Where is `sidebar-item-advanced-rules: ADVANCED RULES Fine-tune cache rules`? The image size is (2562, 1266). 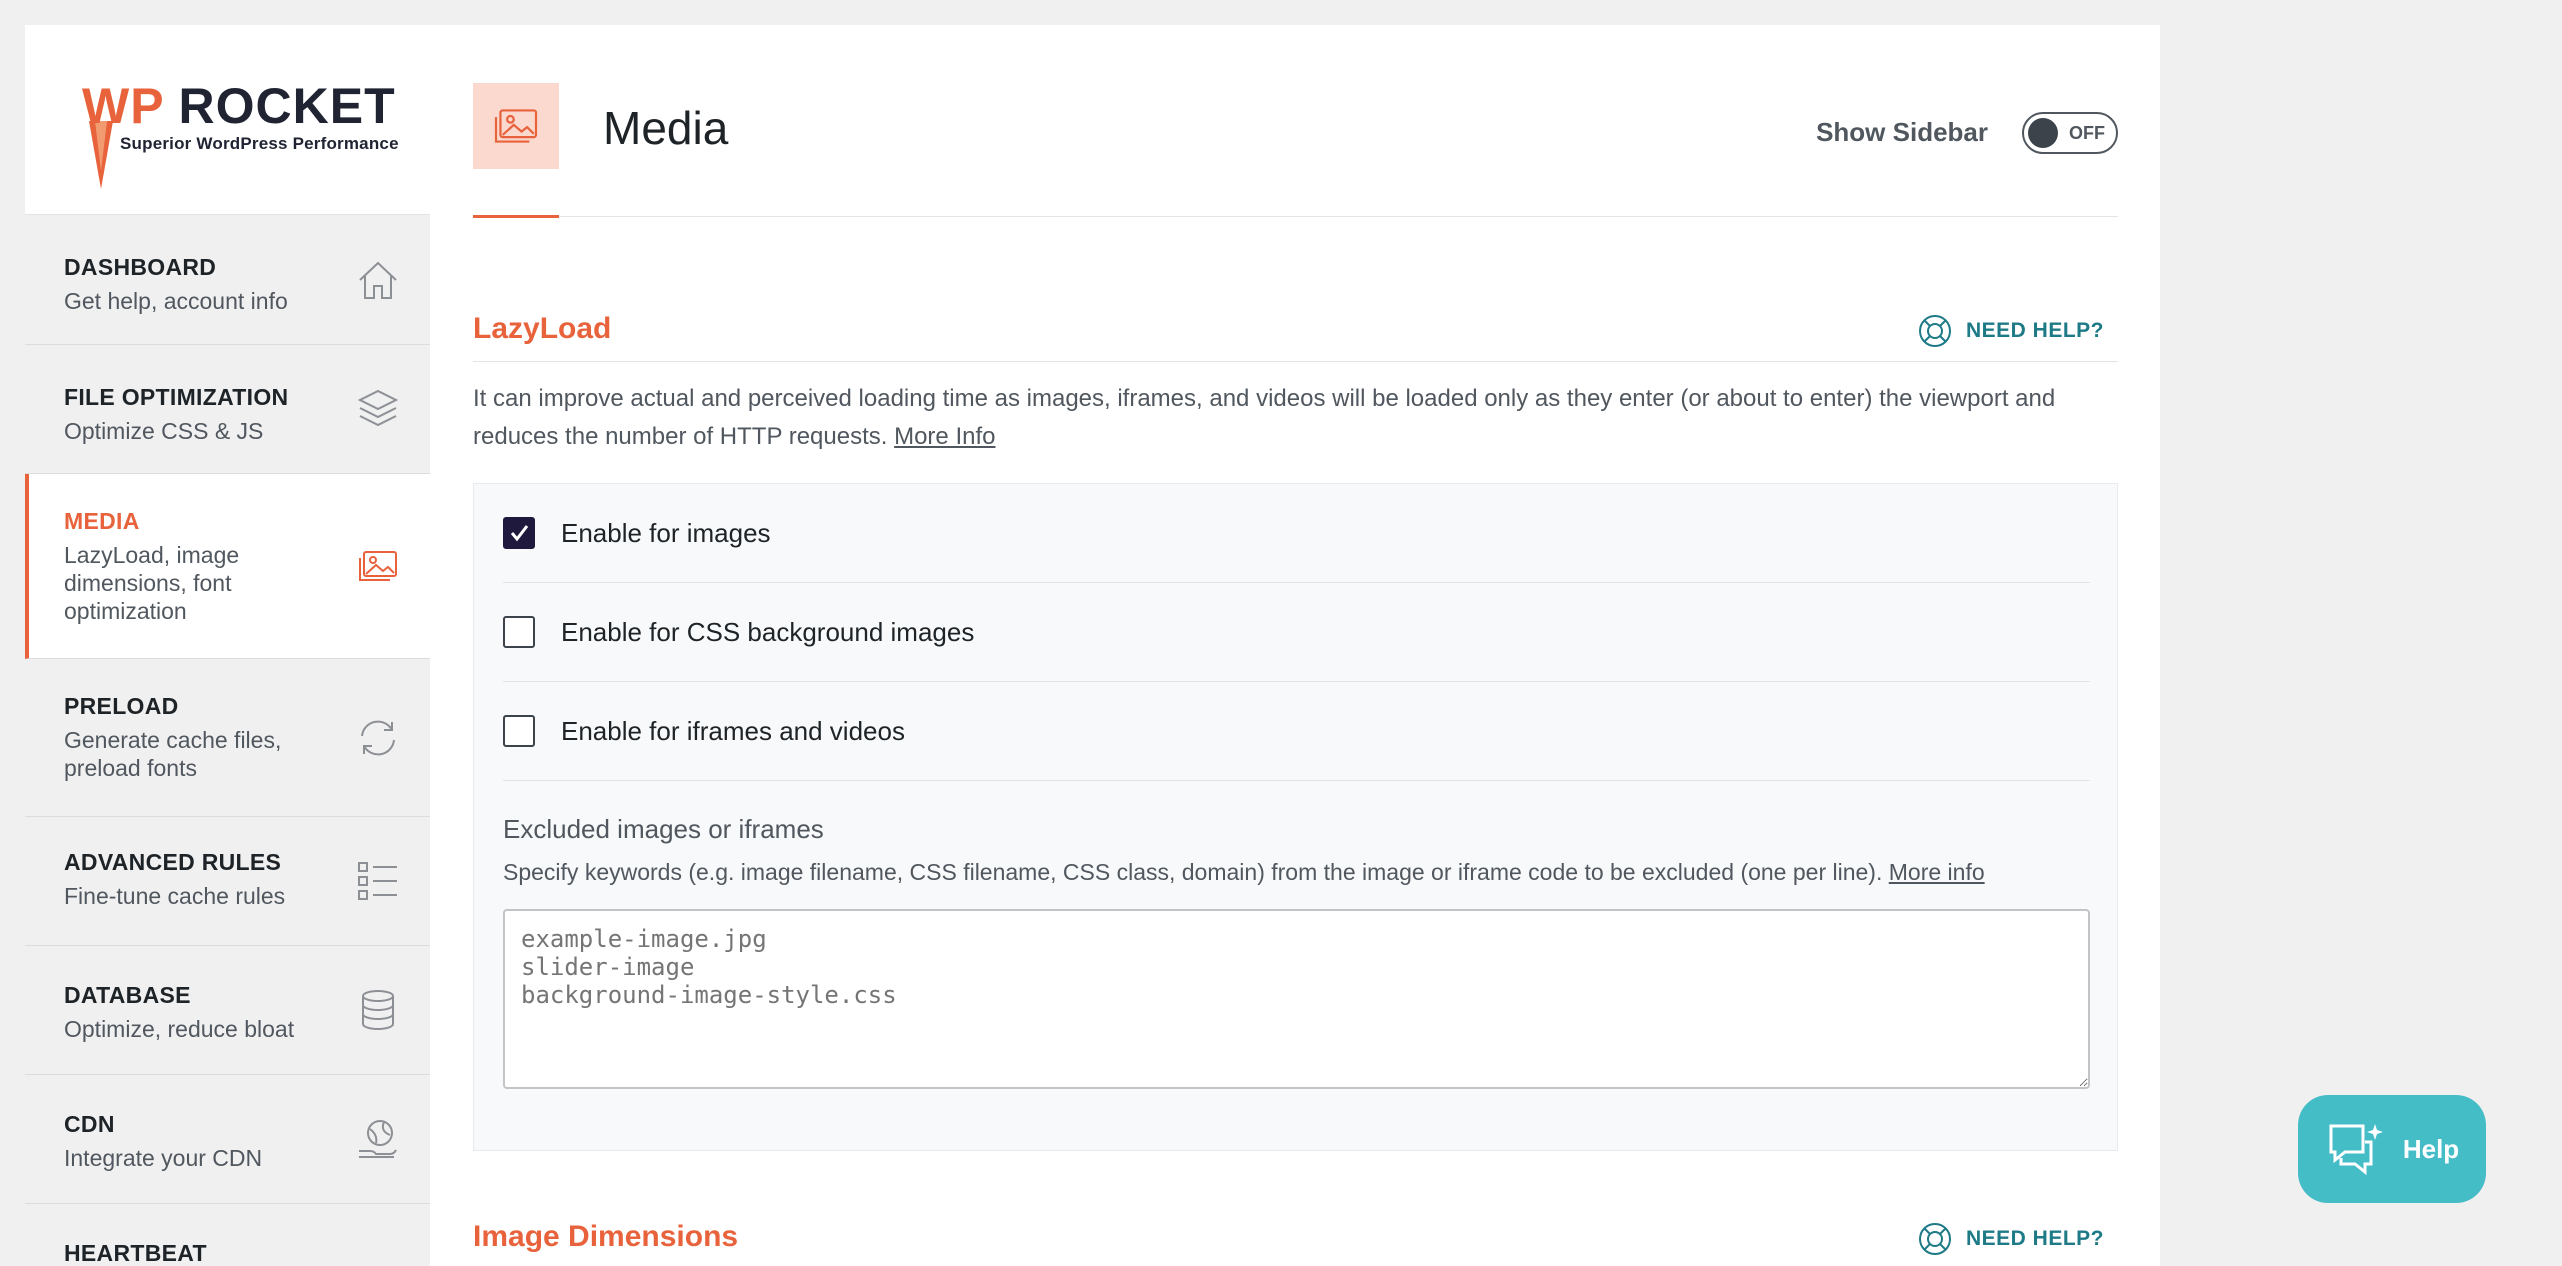 sidebar-item-advanced-rules: ADVANCED RULES Fine-tune cache rules is located at coordinates (227, 881).